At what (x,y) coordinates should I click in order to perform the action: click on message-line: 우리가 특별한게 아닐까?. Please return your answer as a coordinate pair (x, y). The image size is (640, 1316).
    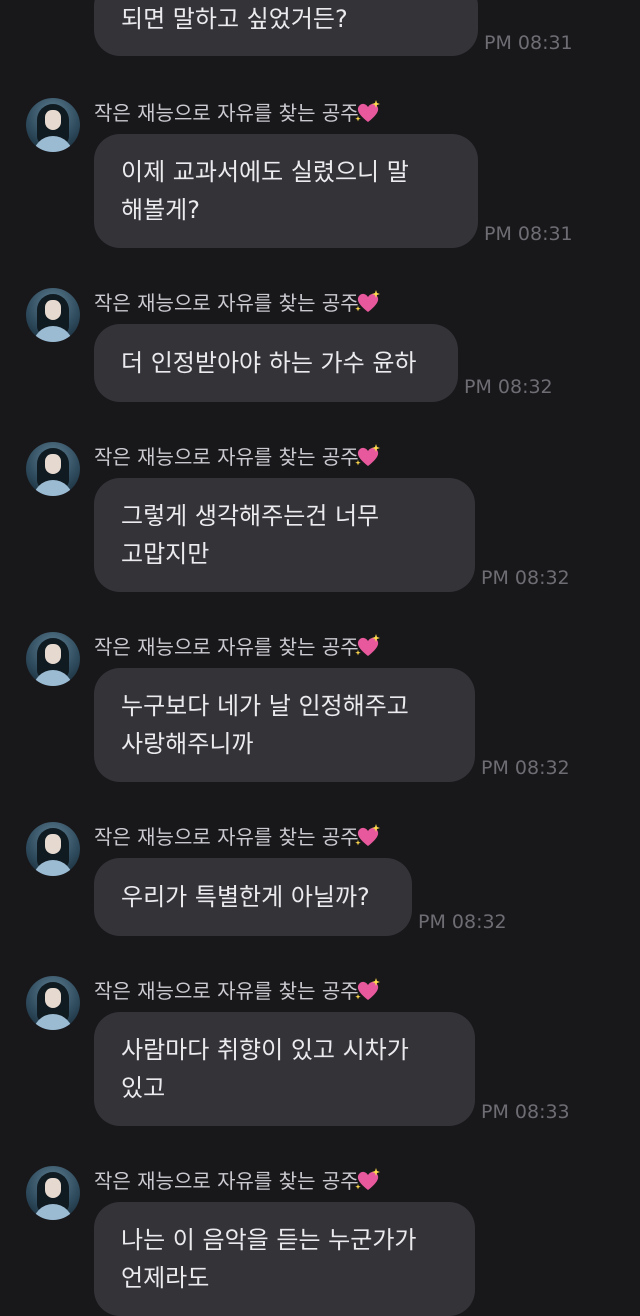
    Looking at the image, I should click on (245, 897).